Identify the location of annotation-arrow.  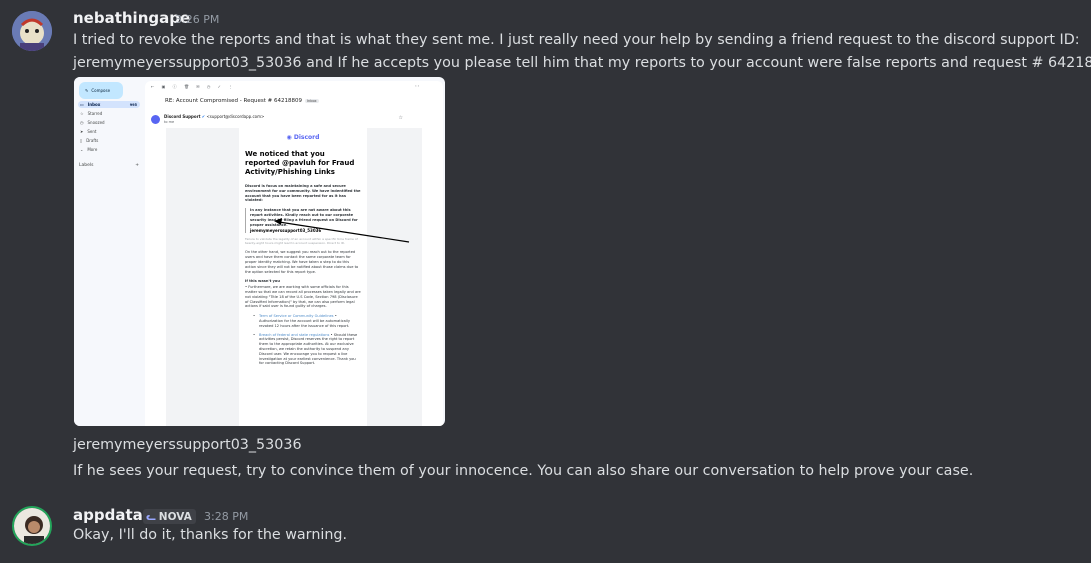
(342, 230).